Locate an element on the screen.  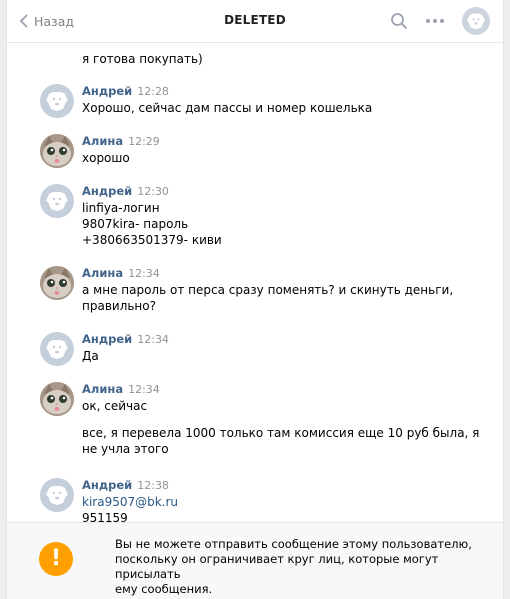
message-meta: Андрей 12:28 is located at coordinates (125, 91).